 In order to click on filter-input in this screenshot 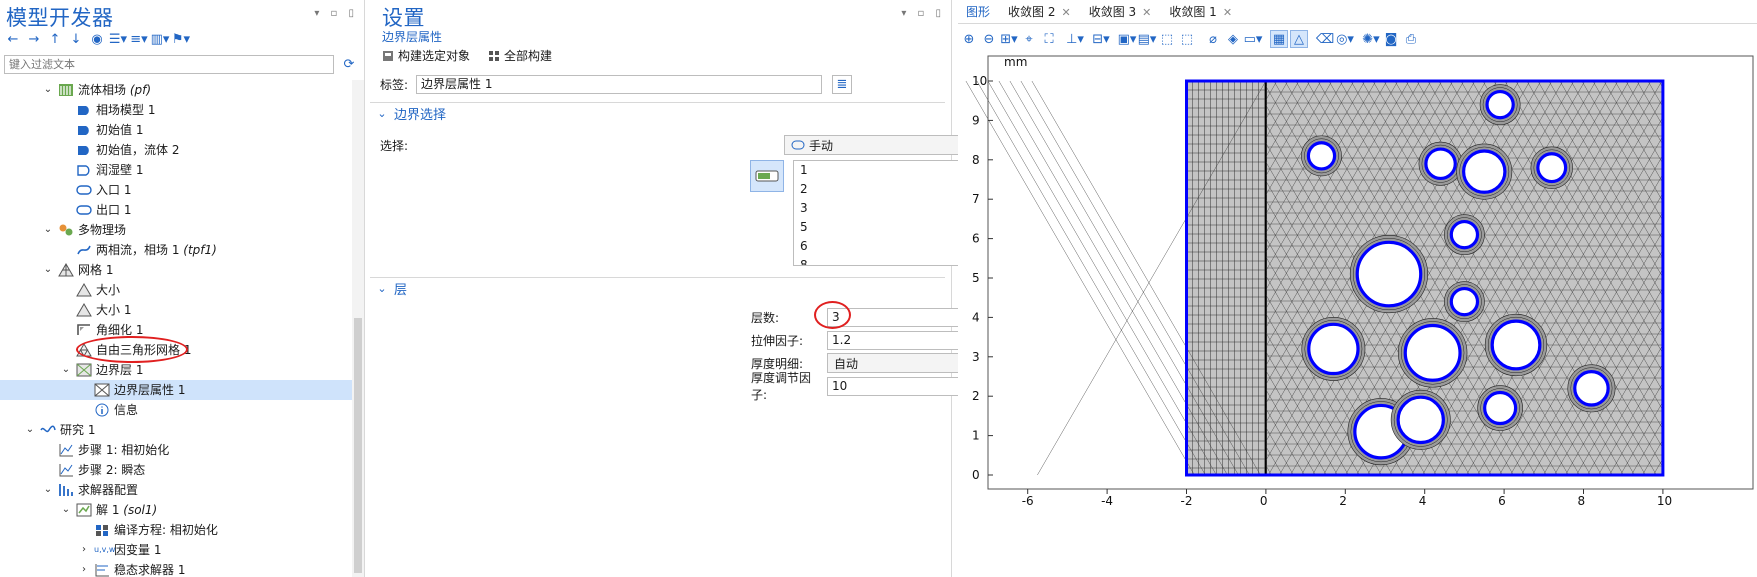, I will do `click(169, 64)`.